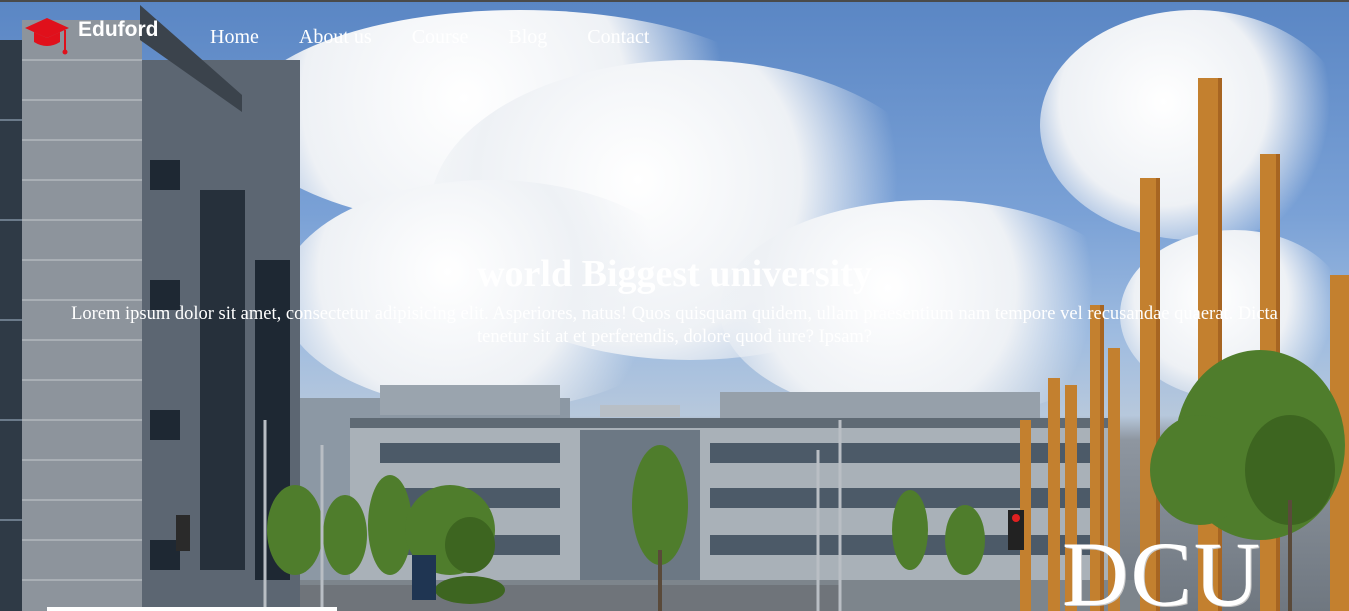  What do you see at coordinates (335, 37) in the screenshot?
I see `nav-item-about-us: About us` at bounding box center [335, 37].